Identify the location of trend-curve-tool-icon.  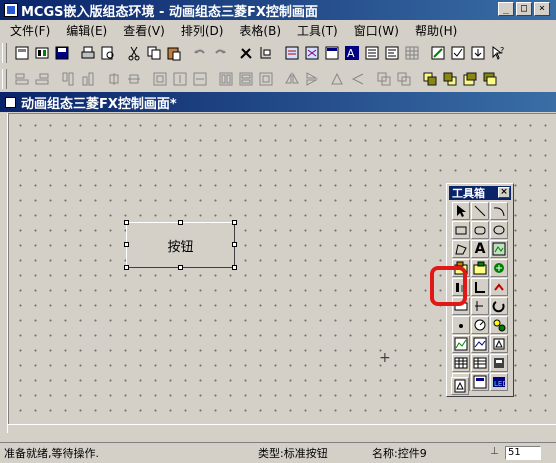
(461, 344).